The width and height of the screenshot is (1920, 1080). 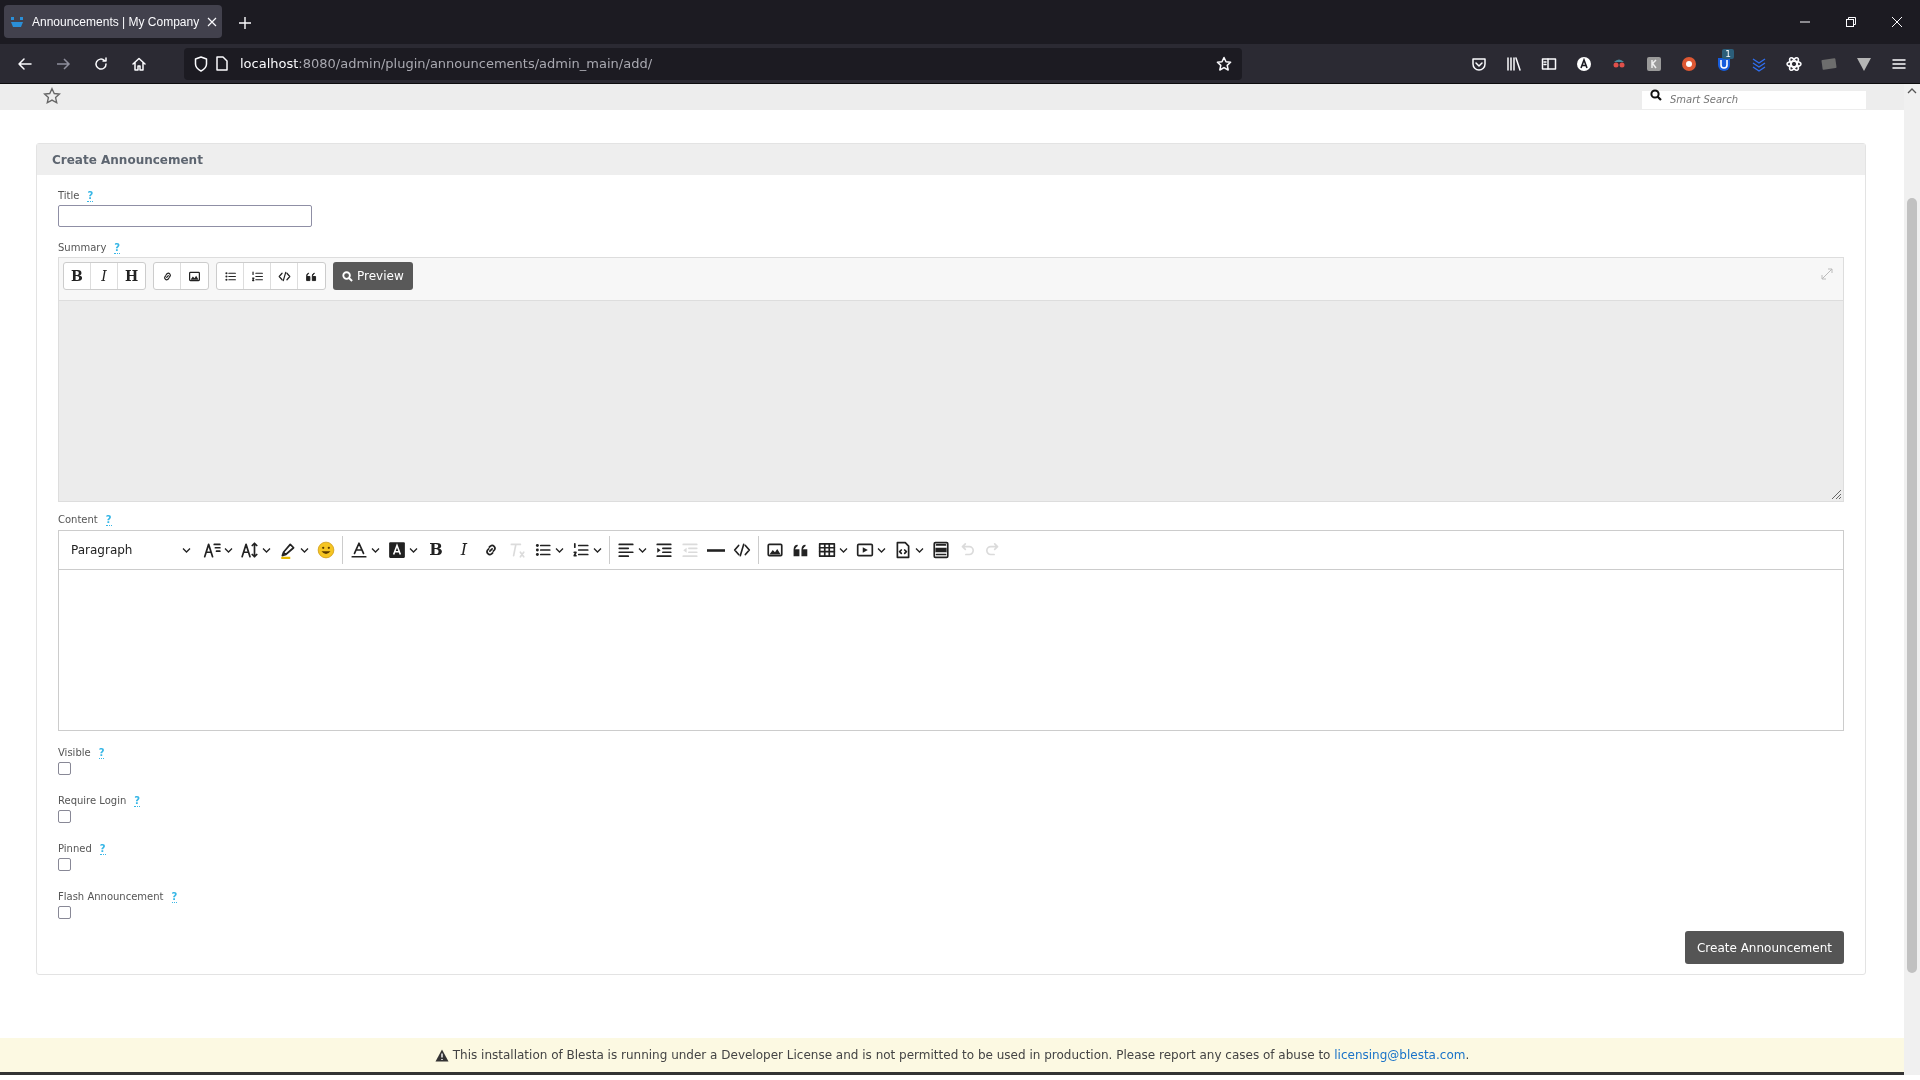 What do you see at coordinates (1514, 63) in the screenshot?
I see `library-icon` at bounding box center [1514, 63].